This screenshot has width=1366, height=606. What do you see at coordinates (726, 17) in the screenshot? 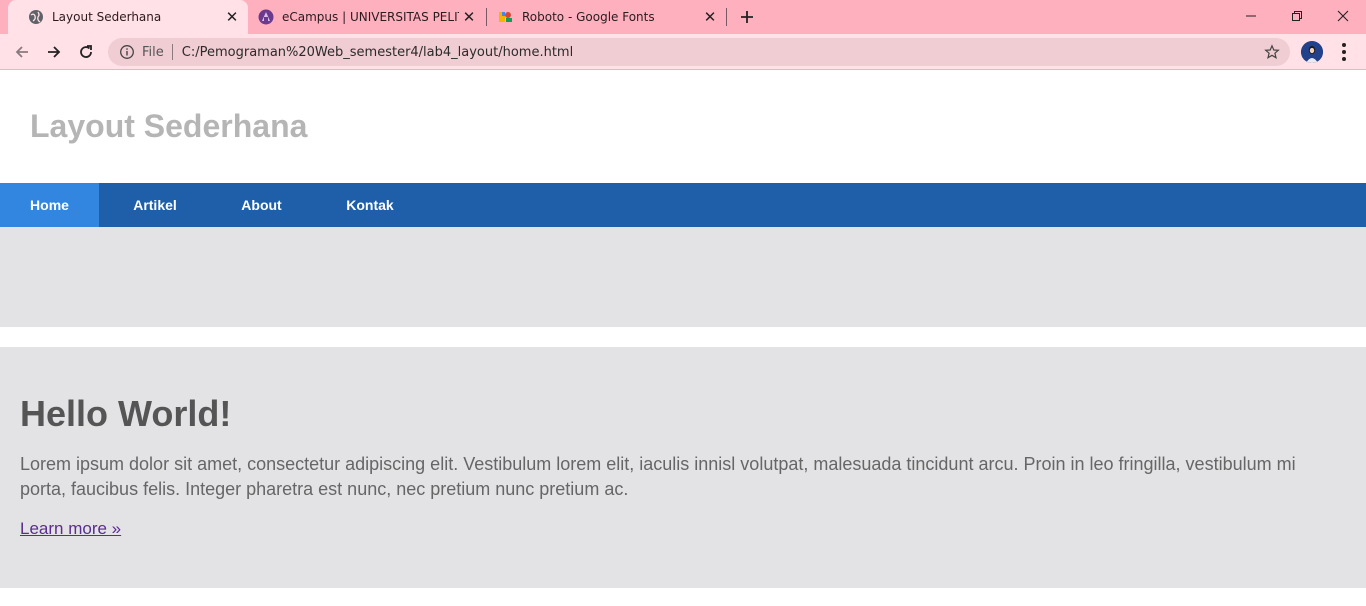
I see `tab-separator` at bounding box center [726, 17].